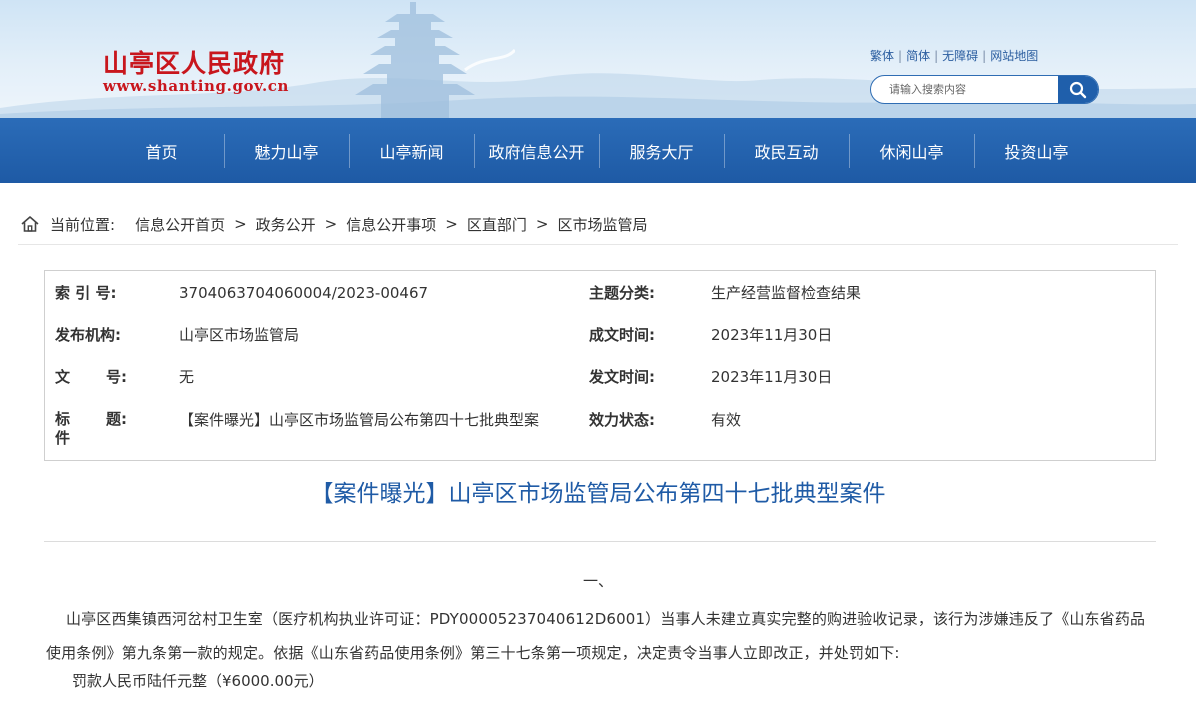 The width and height of the screenshot is (1196, 707). I want to click on issued-date-label: 发文时间:, so click(622, 377).